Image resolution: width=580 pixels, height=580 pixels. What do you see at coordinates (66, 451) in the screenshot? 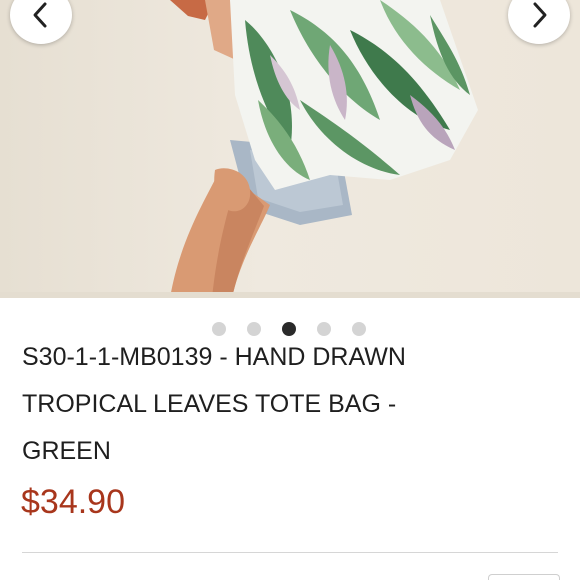
I see `product-title-line: GREEN` at bounding box center [66, 451].